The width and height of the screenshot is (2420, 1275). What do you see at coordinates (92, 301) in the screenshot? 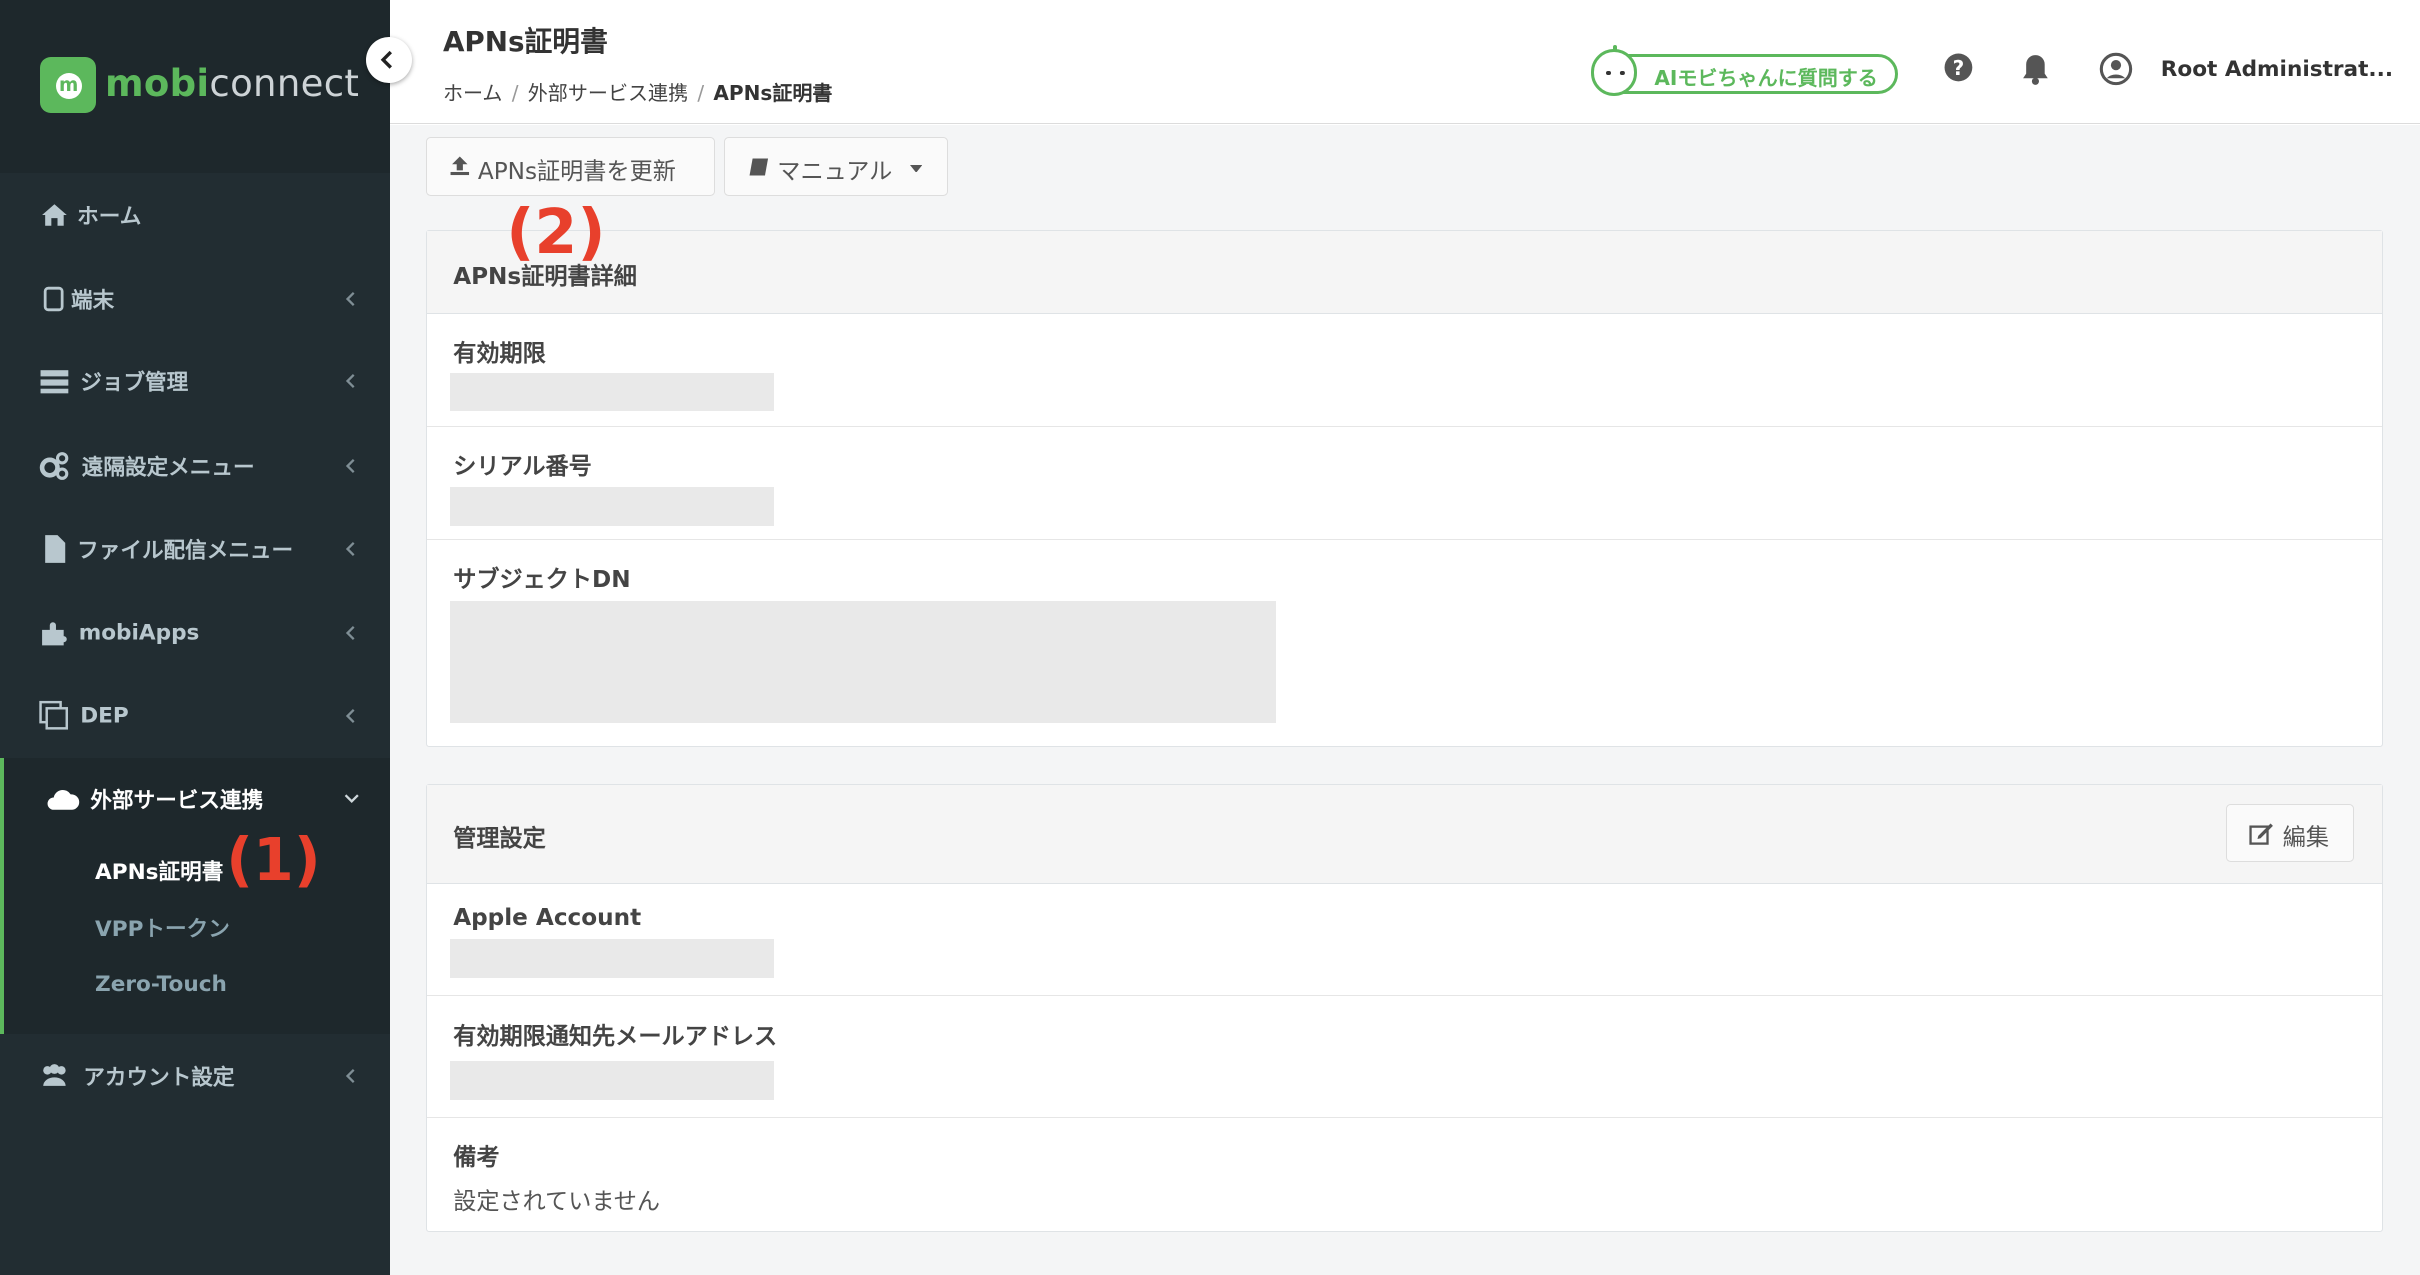
I see `sidebar-item-label: 端末` at bounding box center [92, 301].